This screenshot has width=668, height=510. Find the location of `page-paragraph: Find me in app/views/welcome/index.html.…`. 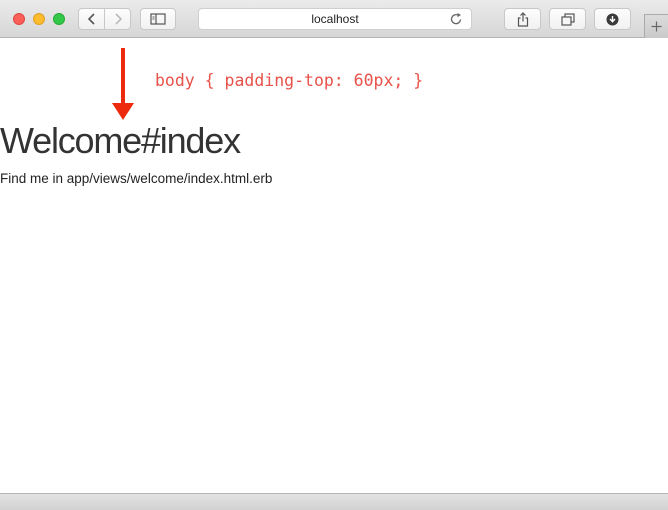

page-paragraph: Find me in app/views/welcome/index.html.… is located at coordinates (136, 178).